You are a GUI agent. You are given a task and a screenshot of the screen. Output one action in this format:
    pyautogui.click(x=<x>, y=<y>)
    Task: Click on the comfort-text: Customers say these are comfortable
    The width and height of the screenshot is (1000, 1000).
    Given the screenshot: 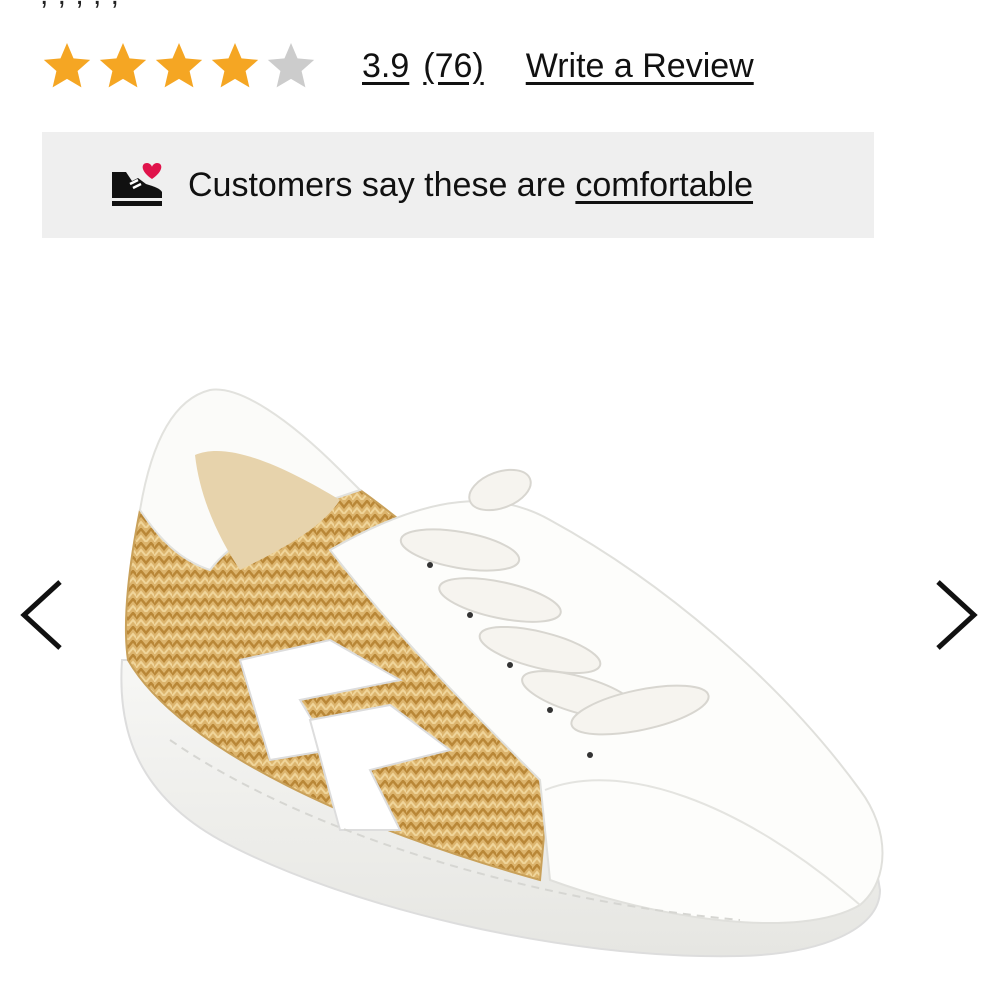 What is the action you would take?
    pyautogui.click(x=470, y=185)
    